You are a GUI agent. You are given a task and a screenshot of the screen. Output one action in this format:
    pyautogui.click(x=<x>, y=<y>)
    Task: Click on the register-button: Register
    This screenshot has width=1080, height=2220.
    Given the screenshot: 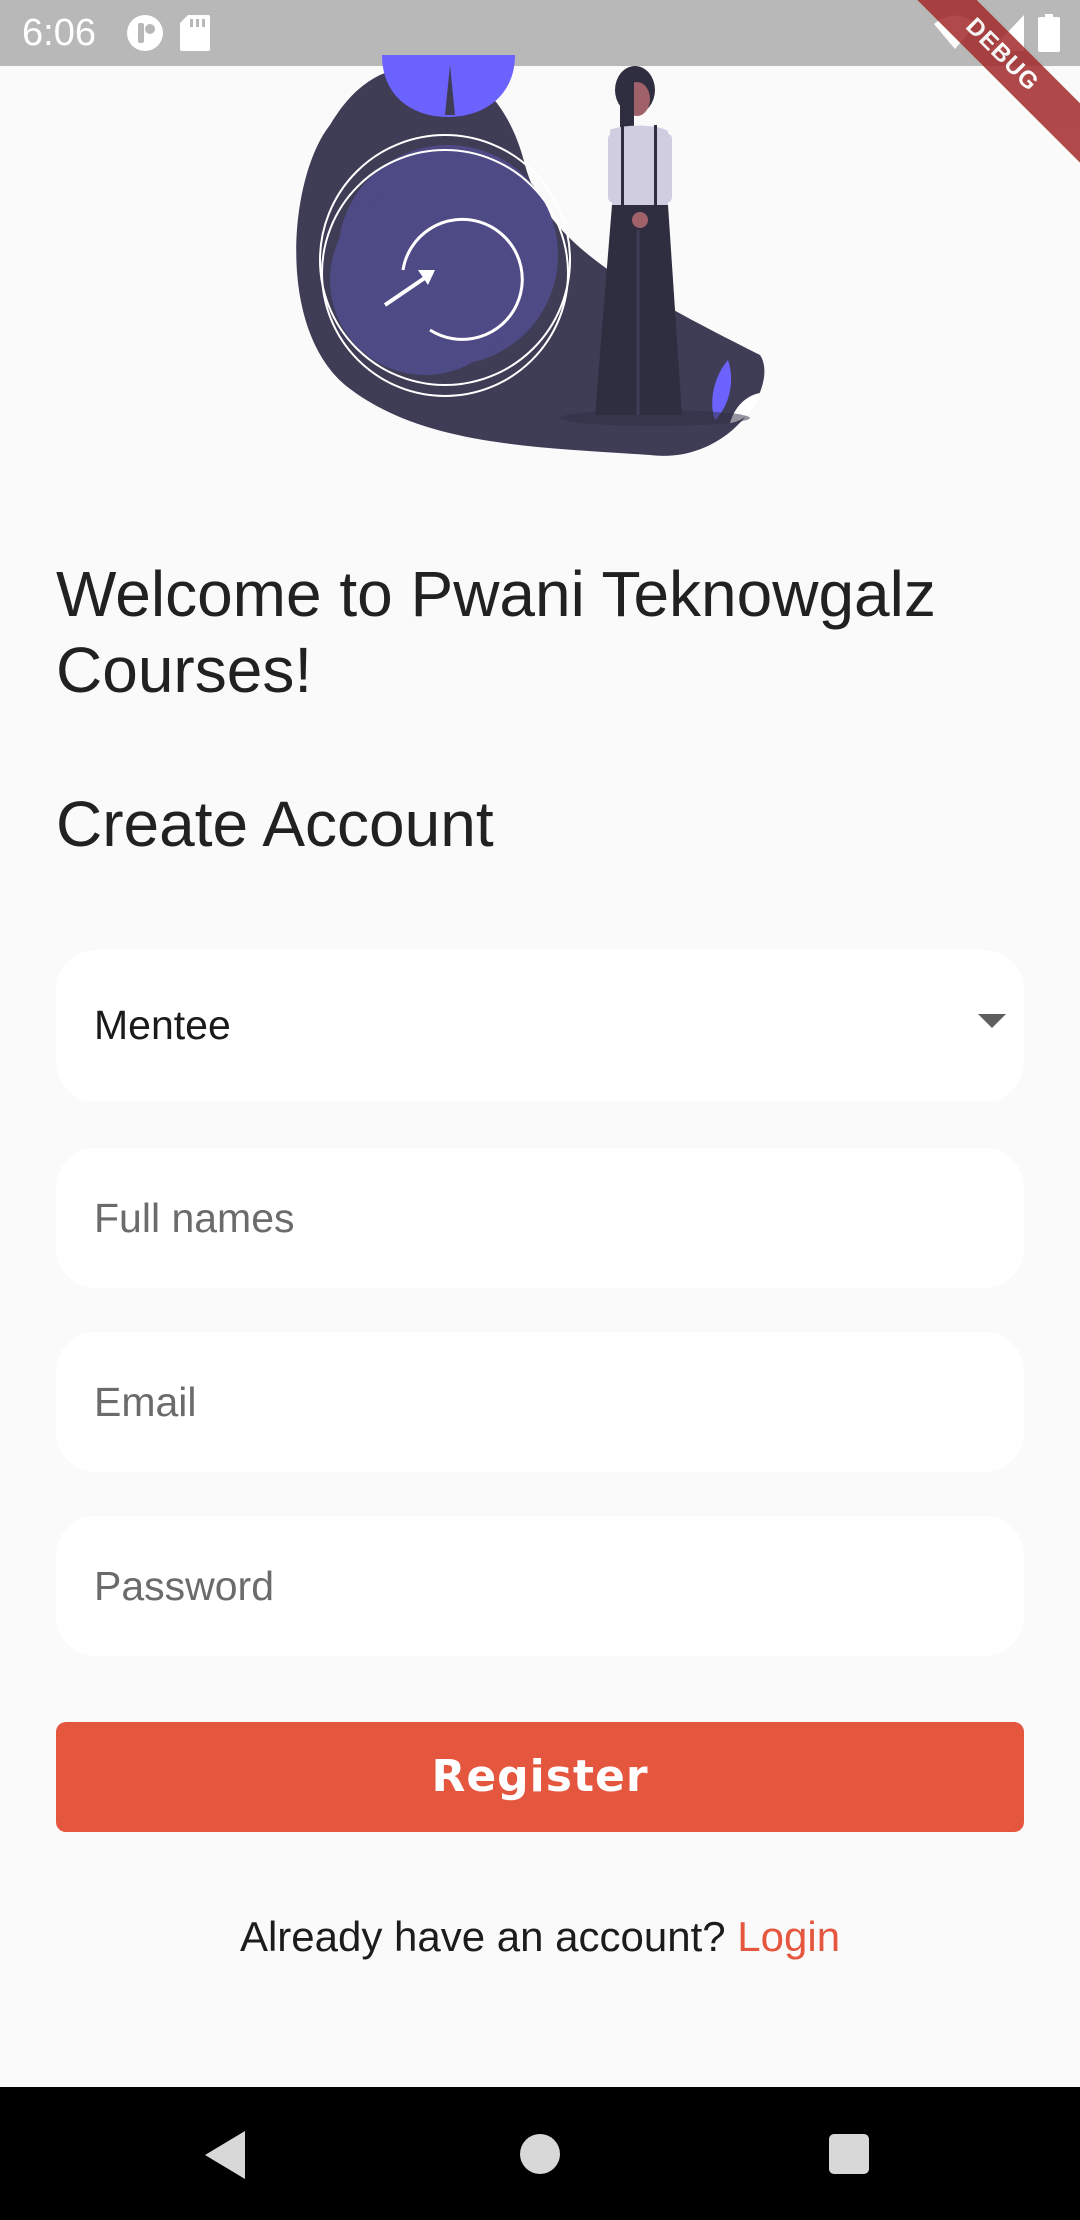 What is the action you would take?
    pyautogui.click(x=540, y=1777)
    